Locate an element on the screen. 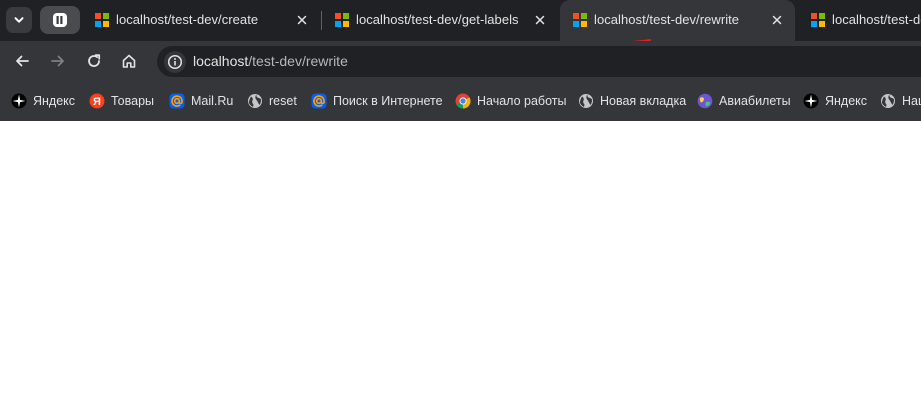 The height and width of the screenshot is (417, 921). tab-title: localhost/test-dev/create is located at coordinates (187, 19).